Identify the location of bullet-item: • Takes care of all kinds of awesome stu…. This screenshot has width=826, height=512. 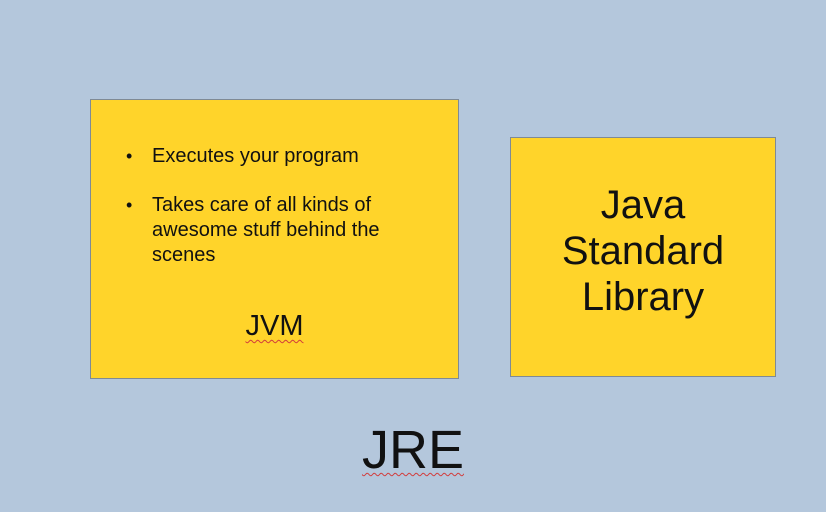
(274, 230).